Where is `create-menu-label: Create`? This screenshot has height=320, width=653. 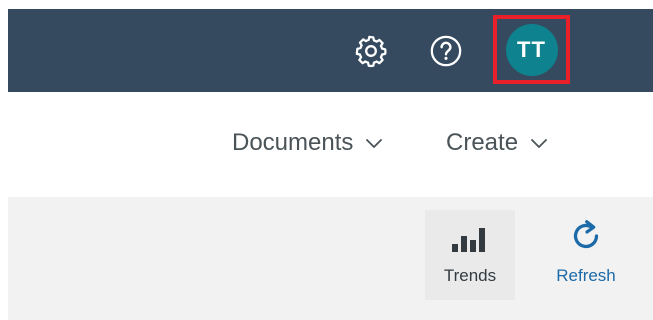
create-menu-label: Create is located at coordinates (482, 142).